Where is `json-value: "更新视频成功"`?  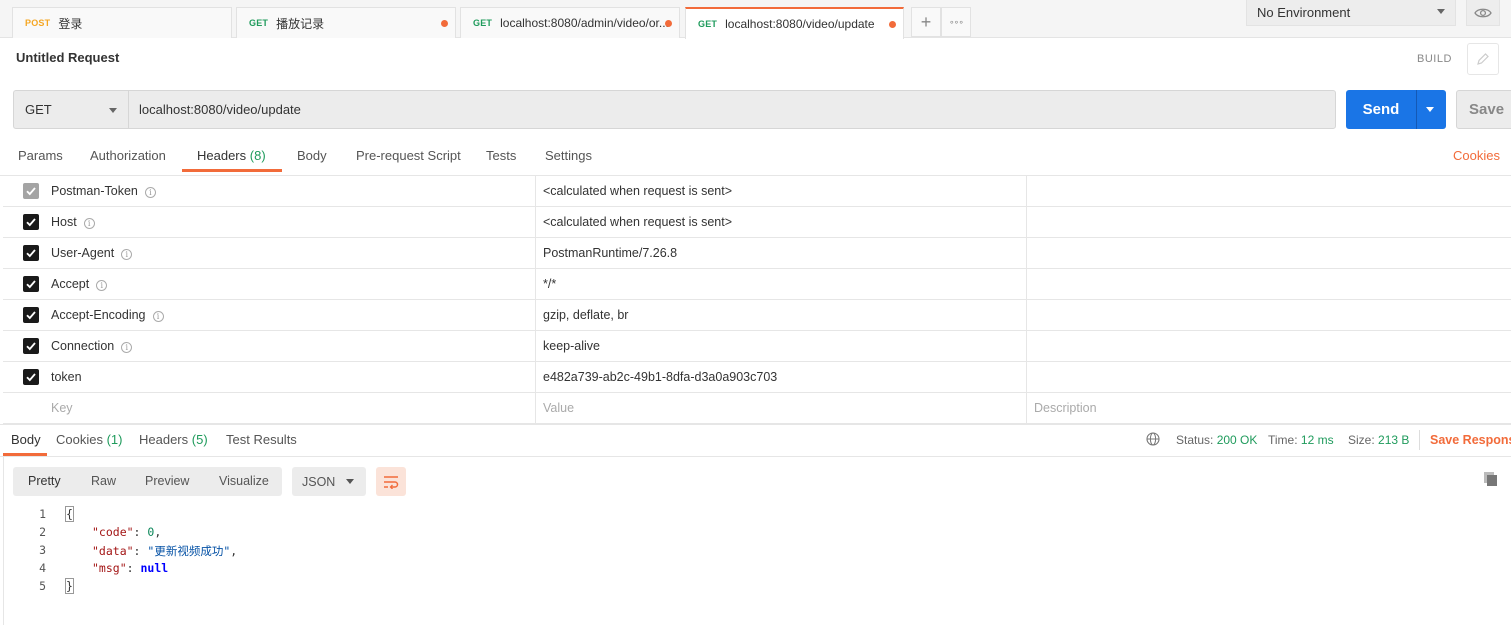 json-value: "更新视频成功" is located at coordinates (189, 551).